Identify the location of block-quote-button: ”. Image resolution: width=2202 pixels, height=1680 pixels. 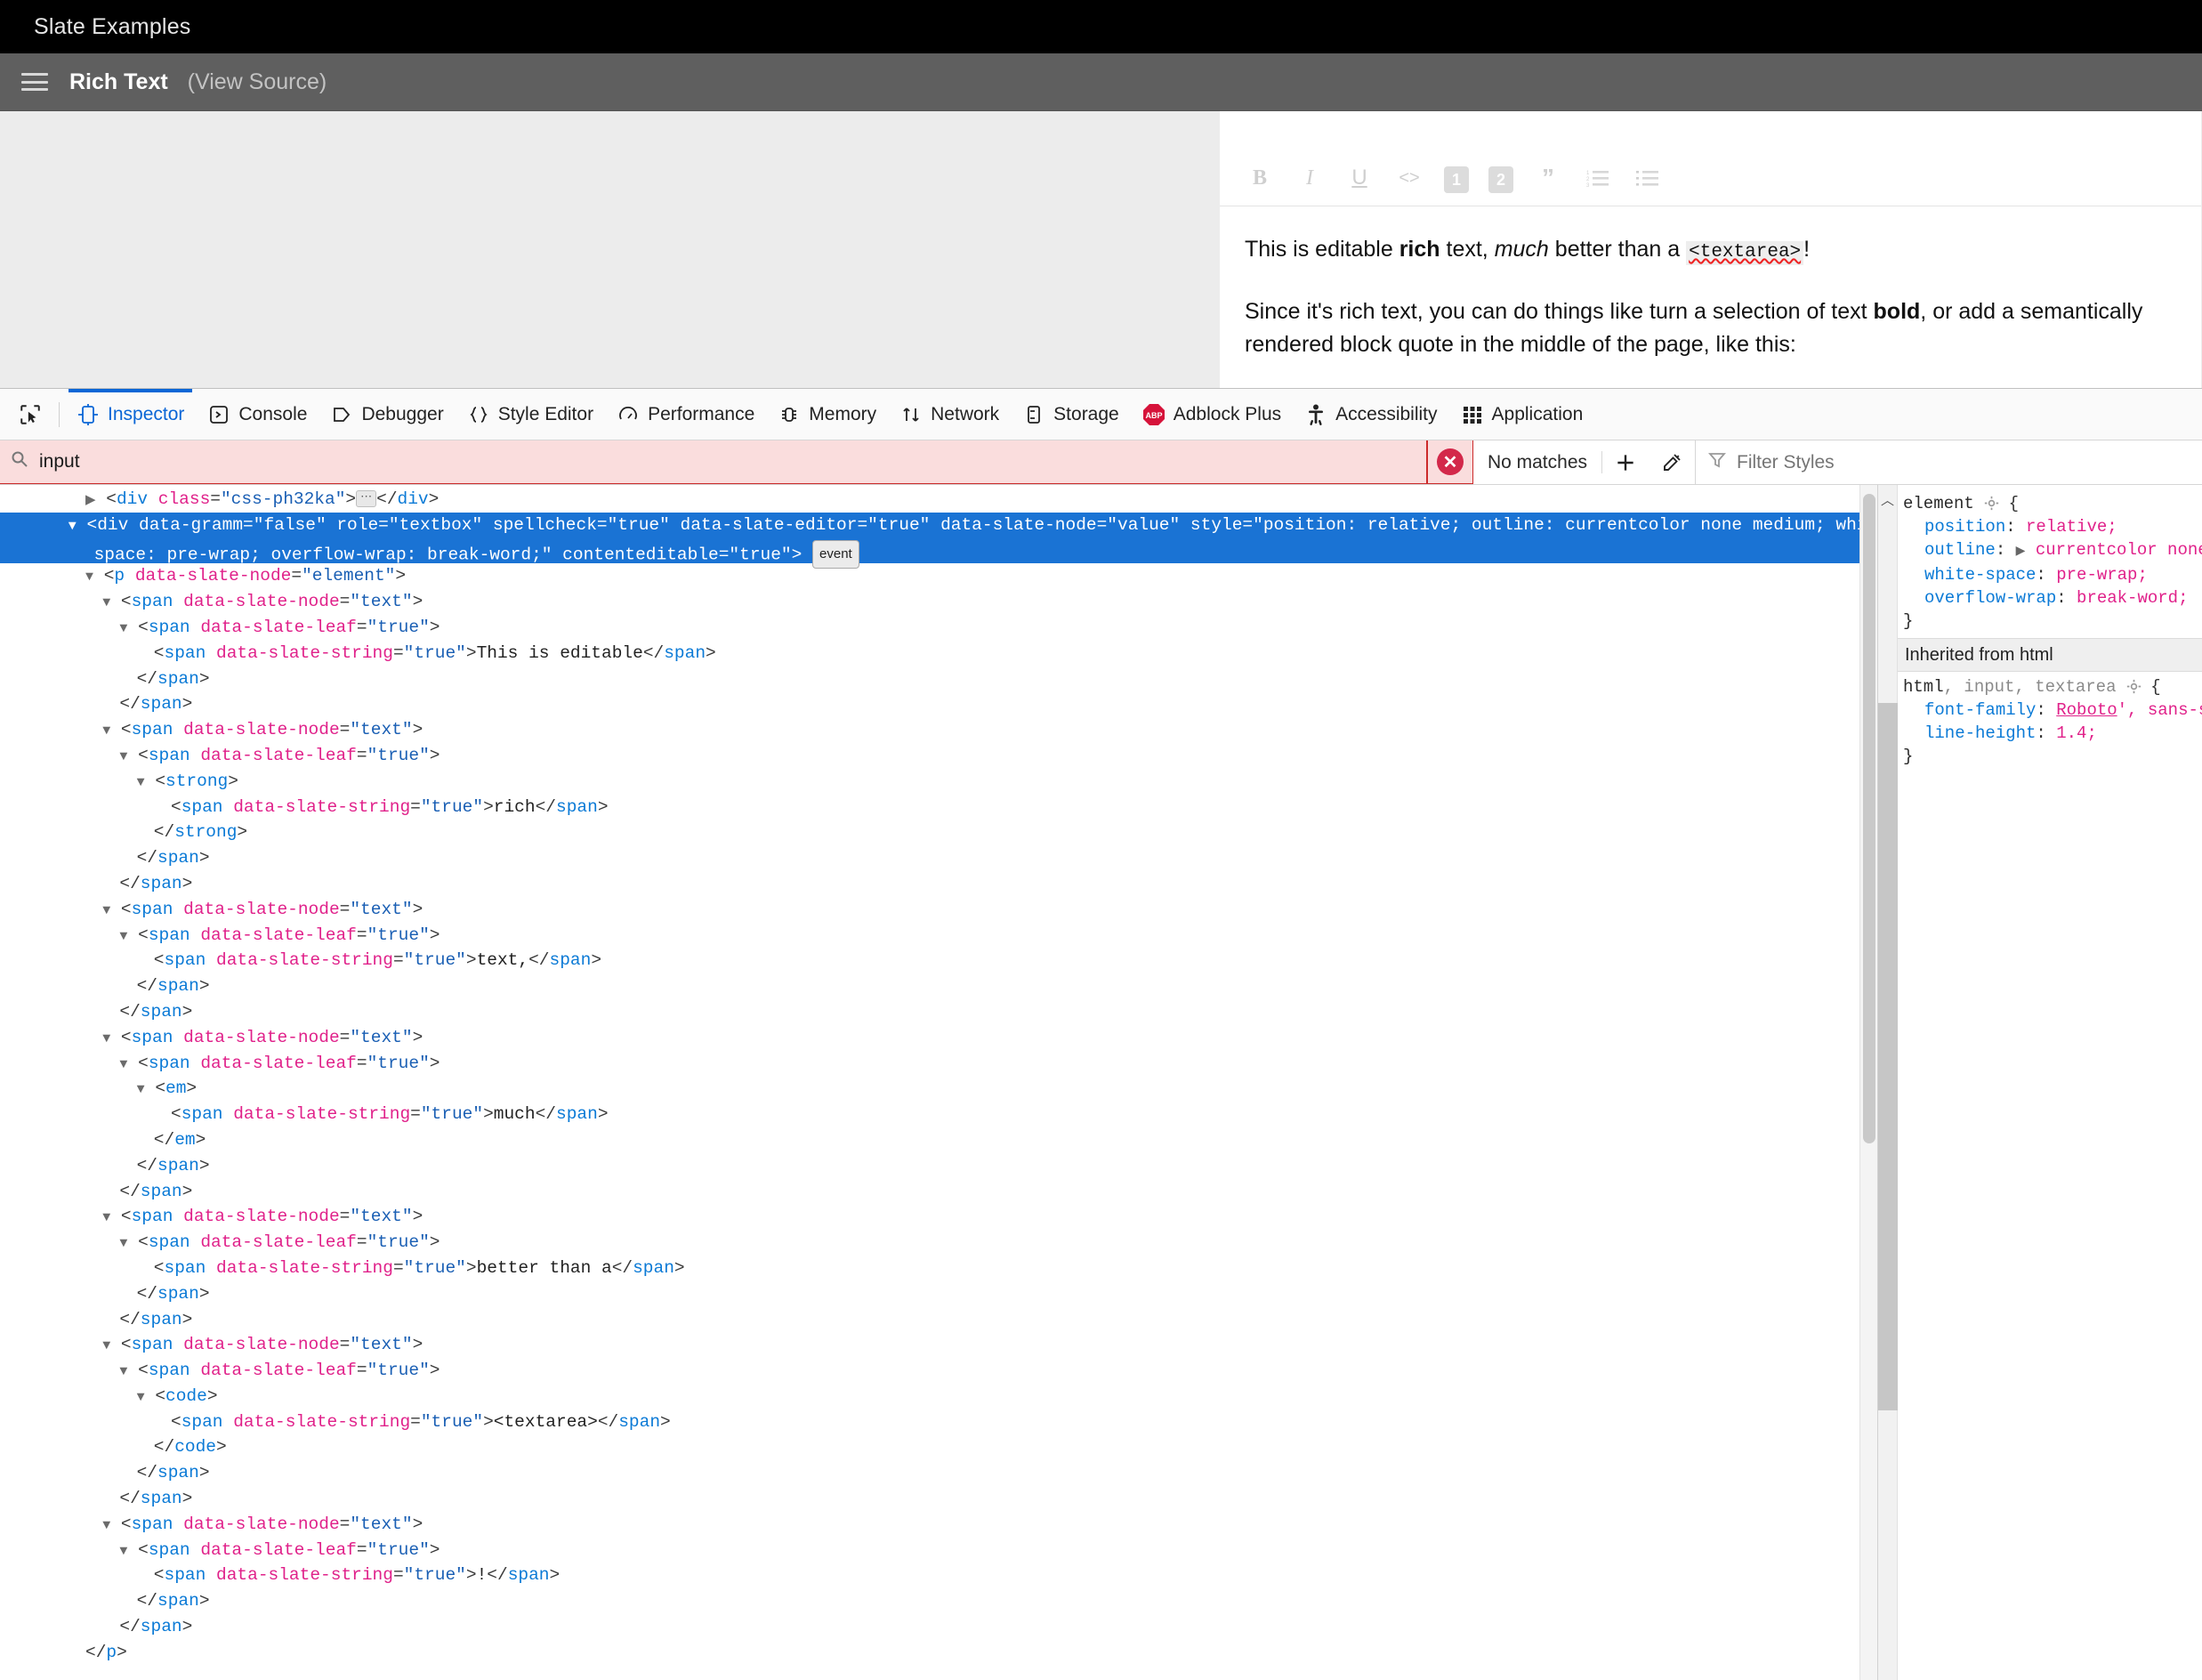
(1548, 178).